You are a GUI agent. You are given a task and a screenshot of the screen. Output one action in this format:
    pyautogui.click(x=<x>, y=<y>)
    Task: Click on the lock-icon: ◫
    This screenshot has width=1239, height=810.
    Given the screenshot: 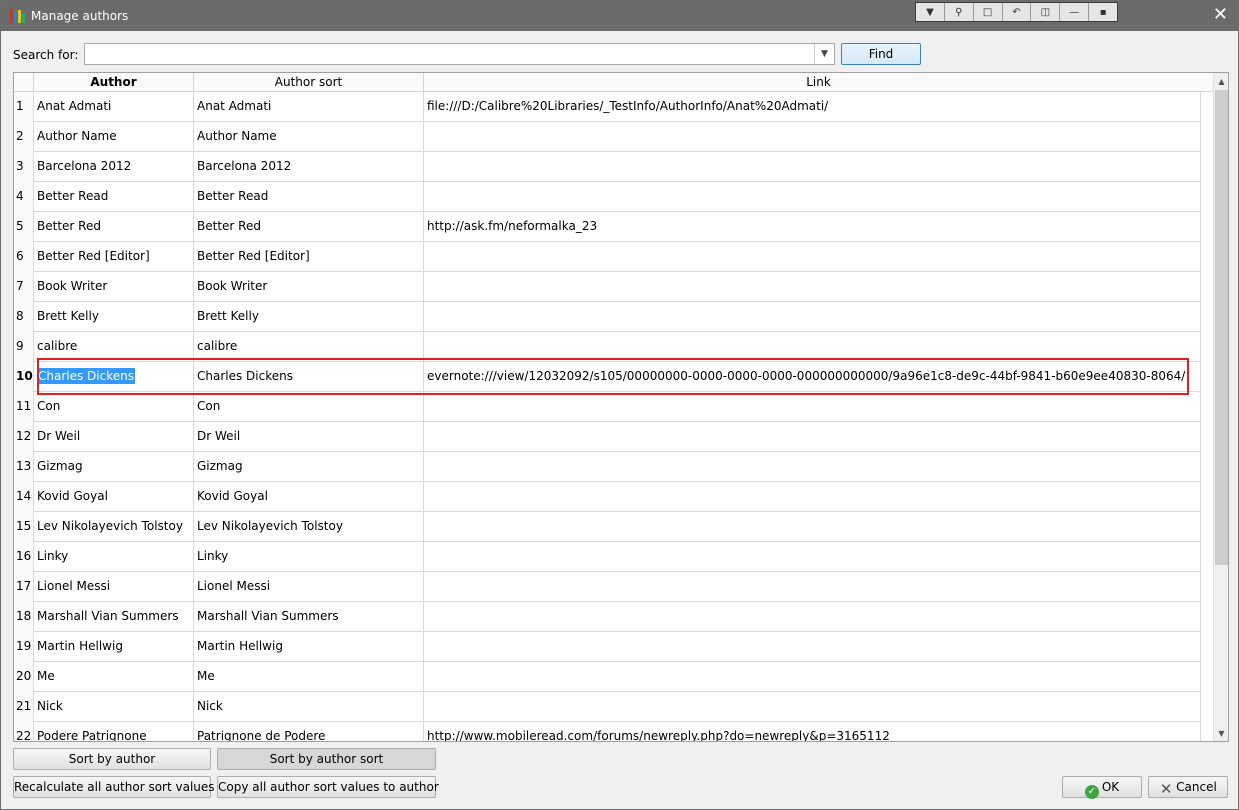 What is the action you would take?
    pyautogui.click(x=1046, y=12)
    